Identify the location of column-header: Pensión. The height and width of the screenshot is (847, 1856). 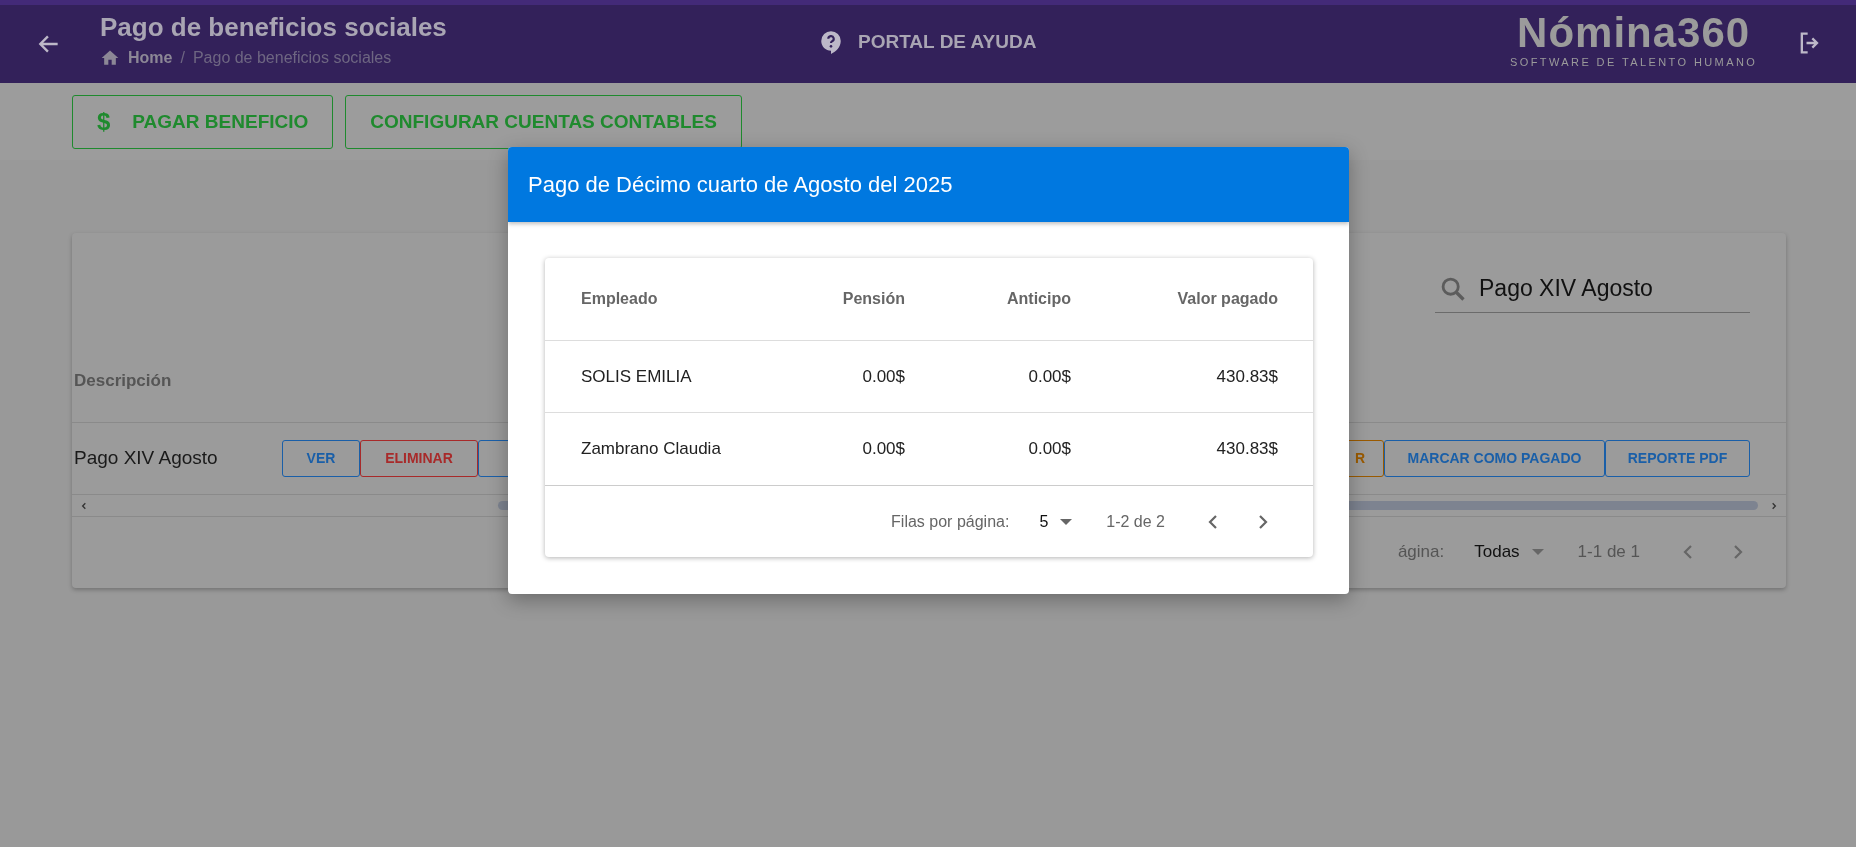
(843, 299).